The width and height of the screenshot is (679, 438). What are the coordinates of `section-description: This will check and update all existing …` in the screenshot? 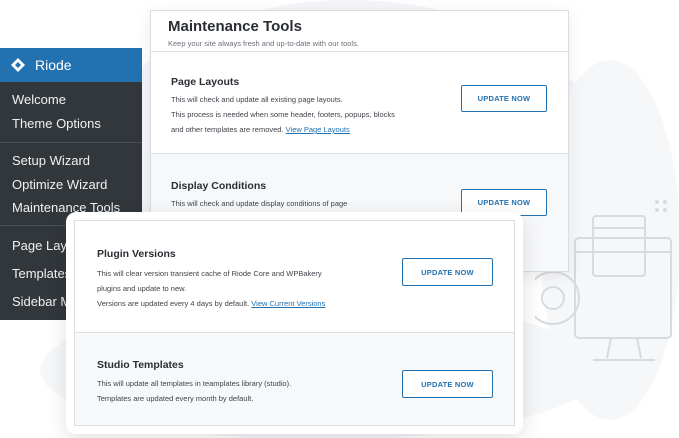 It's located at (316, 114).